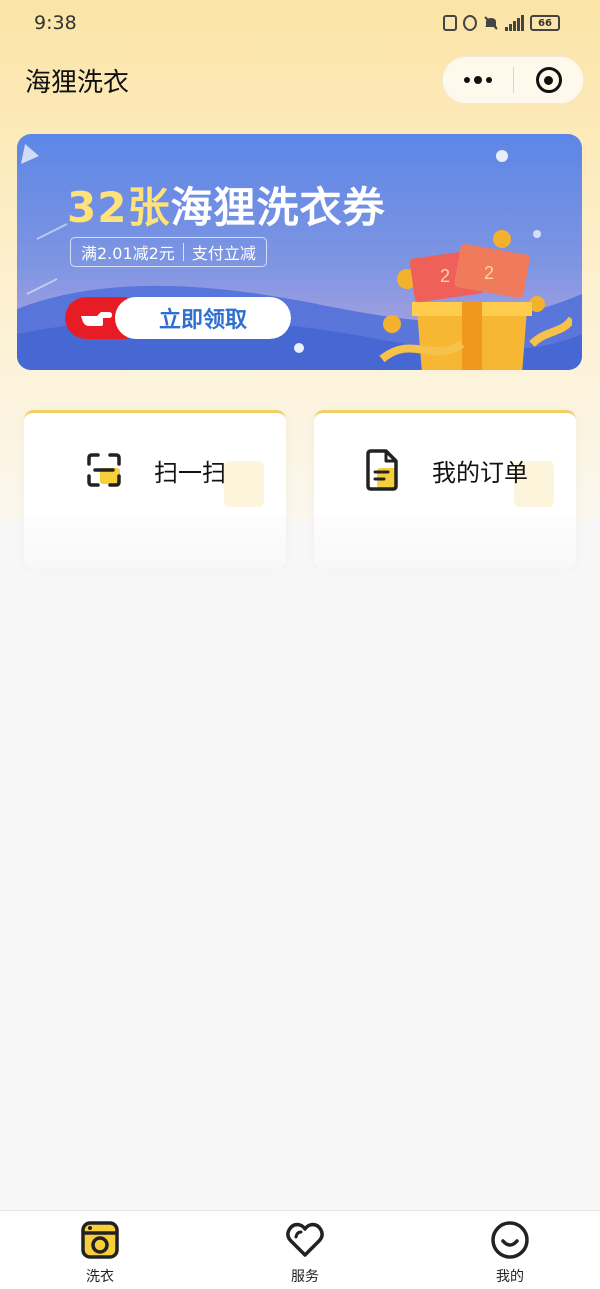 This screenshot has height=1289, width=600. What do you see at coordinates (128, 253) in the screenshot?
I see `banner-condition-text: 满2.01减2元` at bounding box center [128, 253].